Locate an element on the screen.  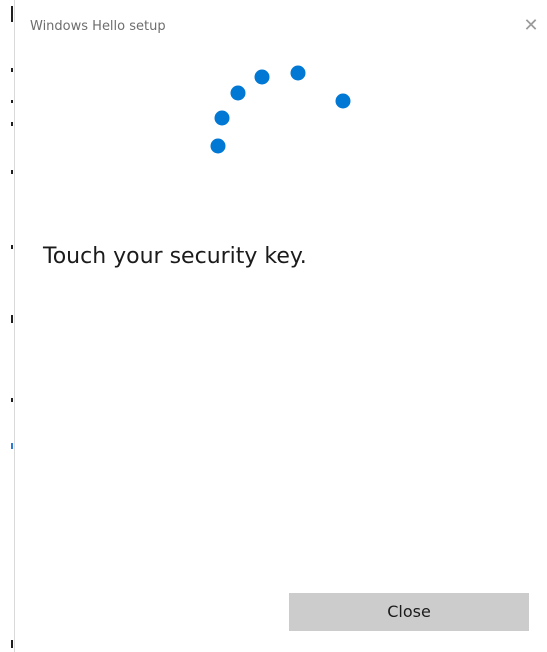
close-button: Close is located at coordinates (409, 612).